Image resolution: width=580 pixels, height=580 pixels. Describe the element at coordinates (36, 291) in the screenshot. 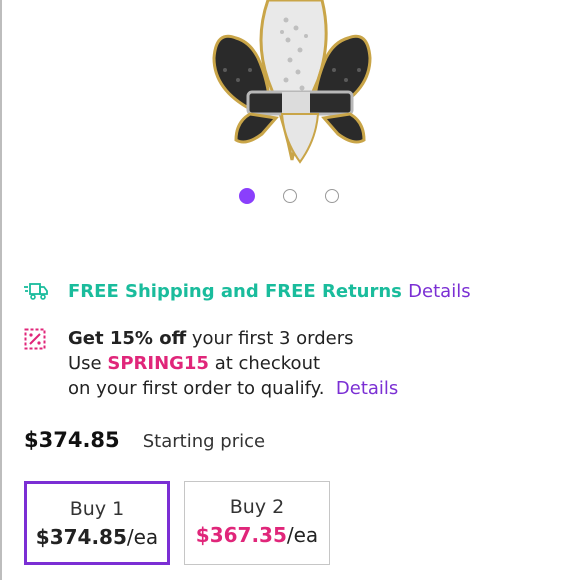

I see `delivery-truck-icon` at that location.